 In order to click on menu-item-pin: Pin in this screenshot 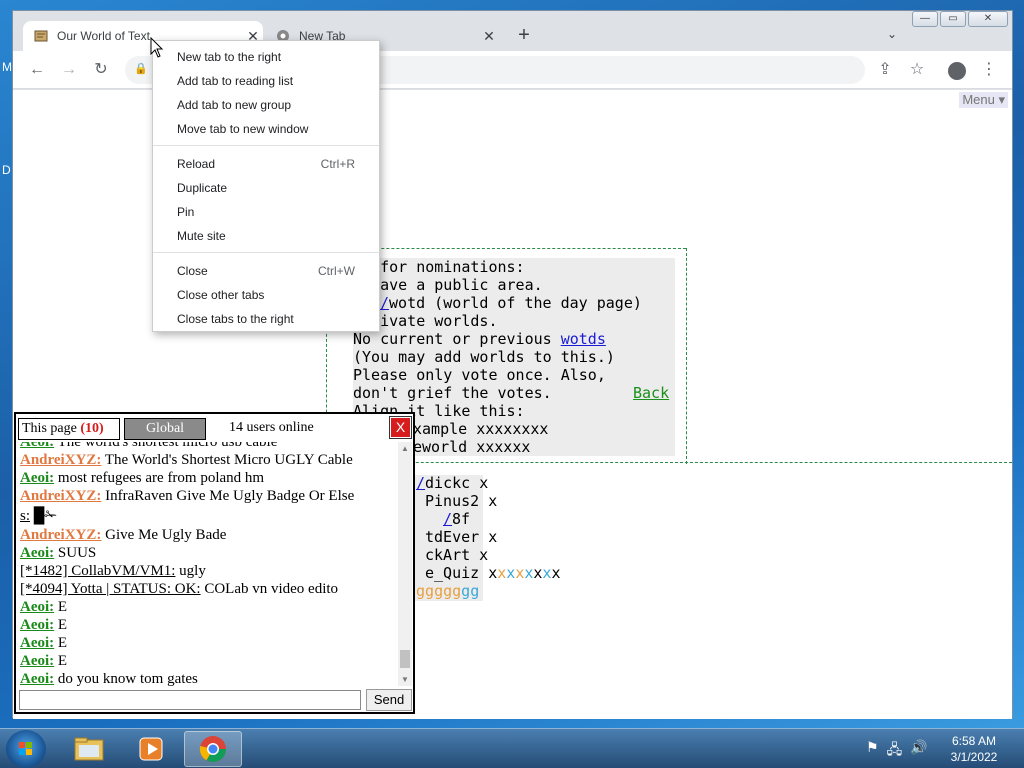, I will do `click(266, 212)`.